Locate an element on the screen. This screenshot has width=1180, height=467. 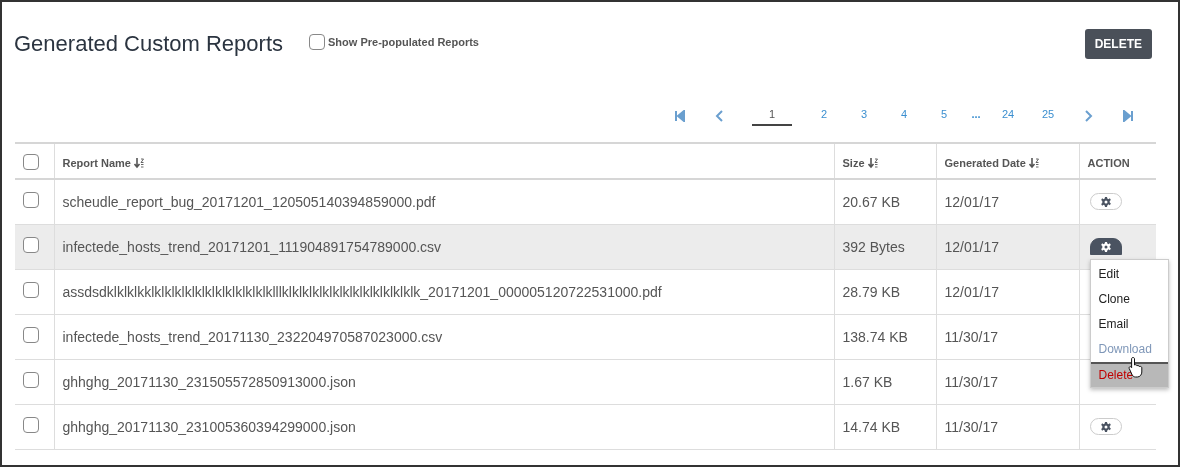
page-link: 24 is located at coordinates (1008, 116).